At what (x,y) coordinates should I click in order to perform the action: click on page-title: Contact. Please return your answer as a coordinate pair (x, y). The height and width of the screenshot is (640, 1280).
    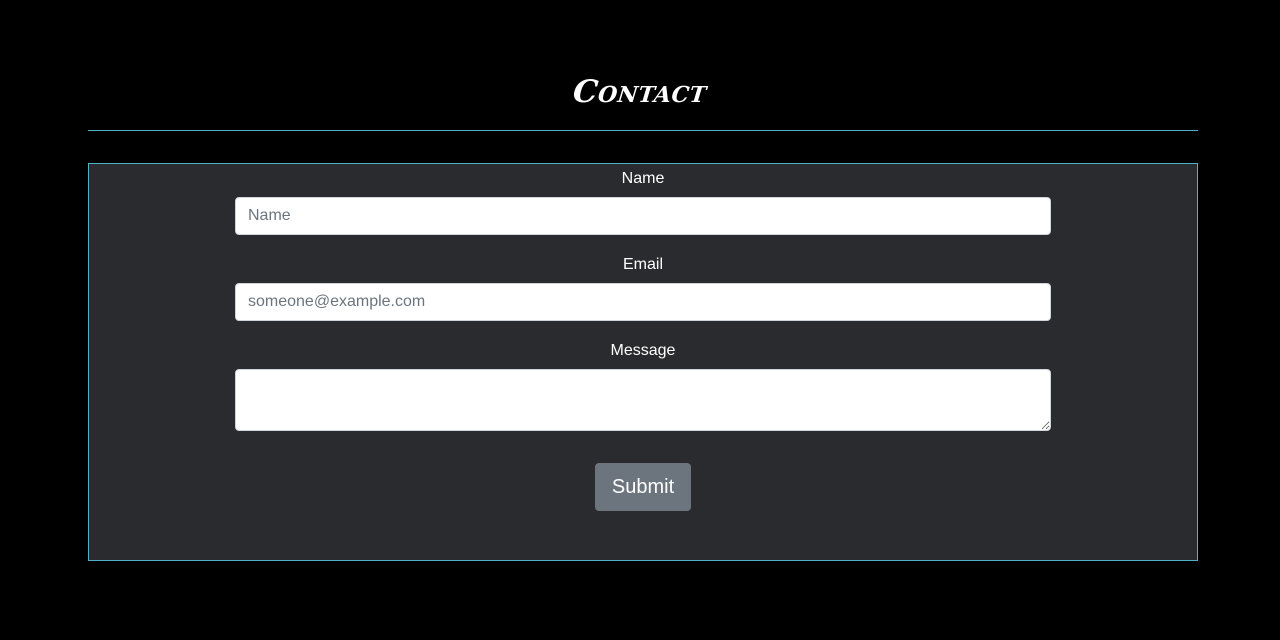
    Looking at the image, I should click on (640, 92).